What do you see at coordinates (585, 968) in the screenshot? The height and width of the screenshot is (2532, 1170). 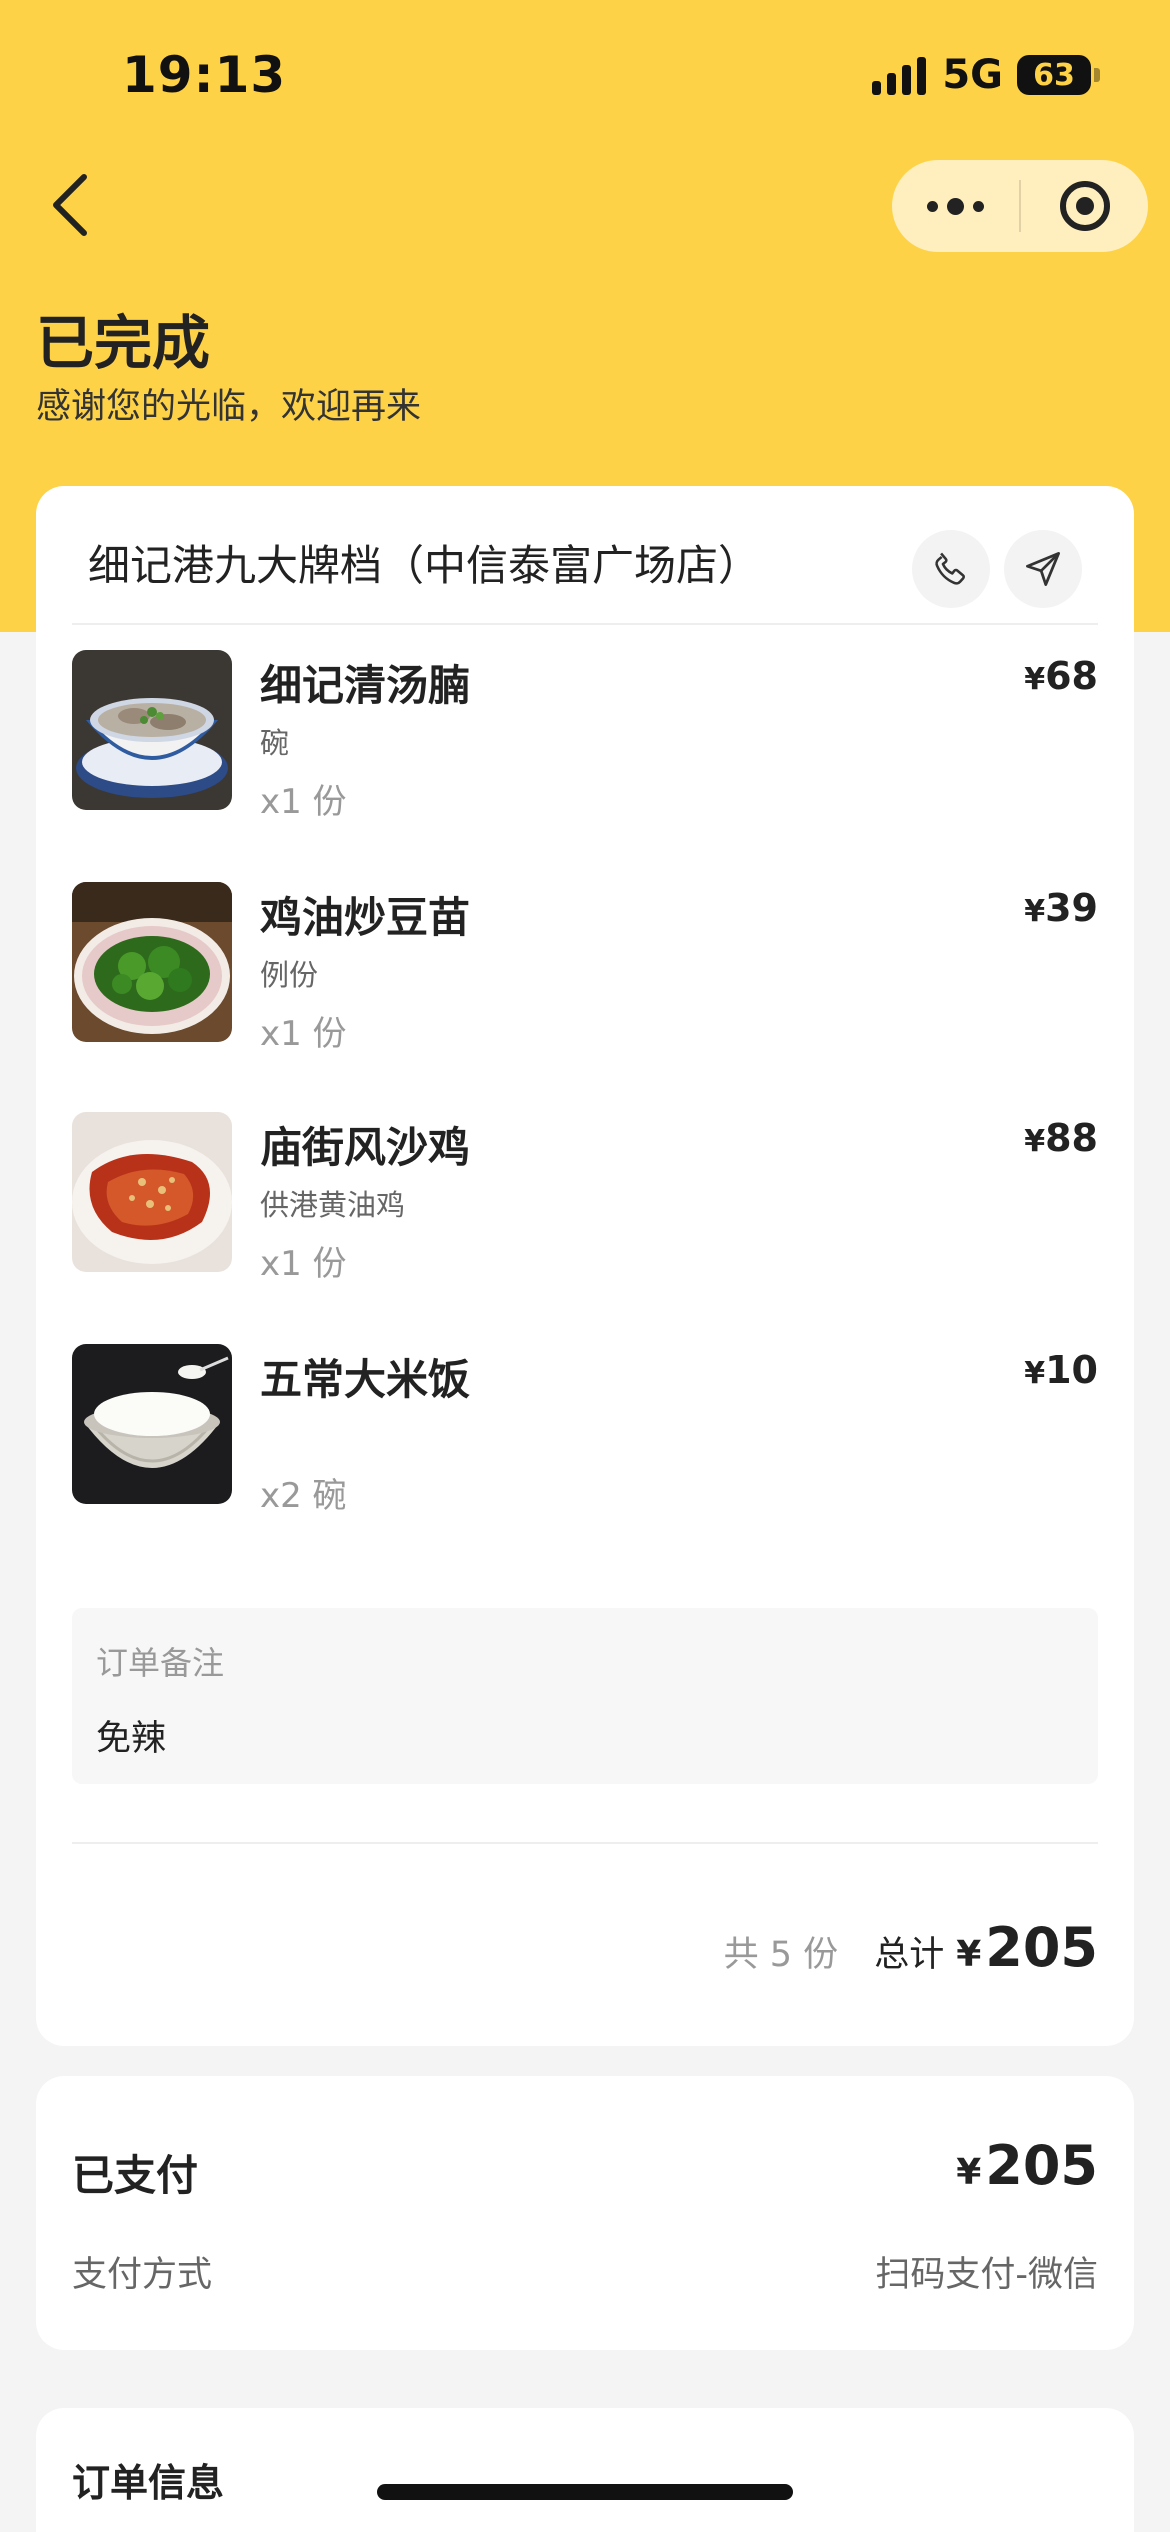 I see `order-item: 鸡油炒豆苗 例份 x1 份 ¥39` at bounding box center [585, 968].